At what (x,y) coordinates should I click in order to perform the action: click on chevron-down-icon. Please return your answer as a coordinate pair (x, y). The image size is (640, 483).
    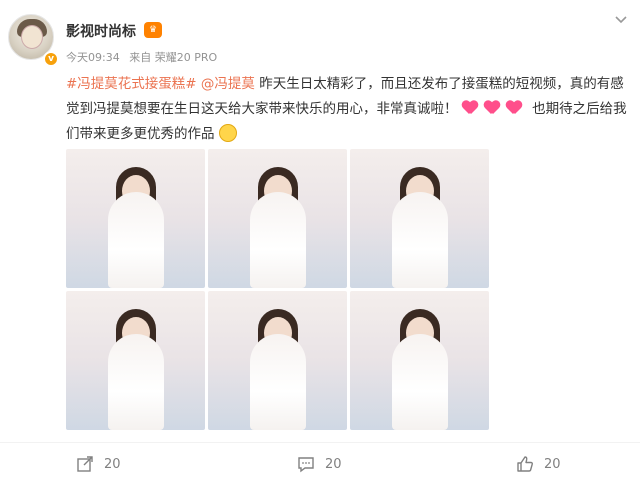
    Looking at the image, I should click on (621, 21).